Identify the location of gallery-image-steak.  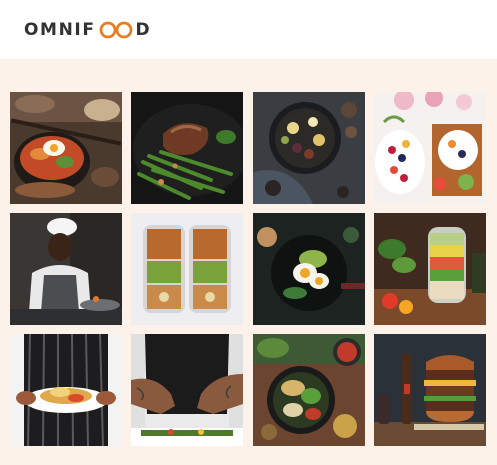
(187, 148).